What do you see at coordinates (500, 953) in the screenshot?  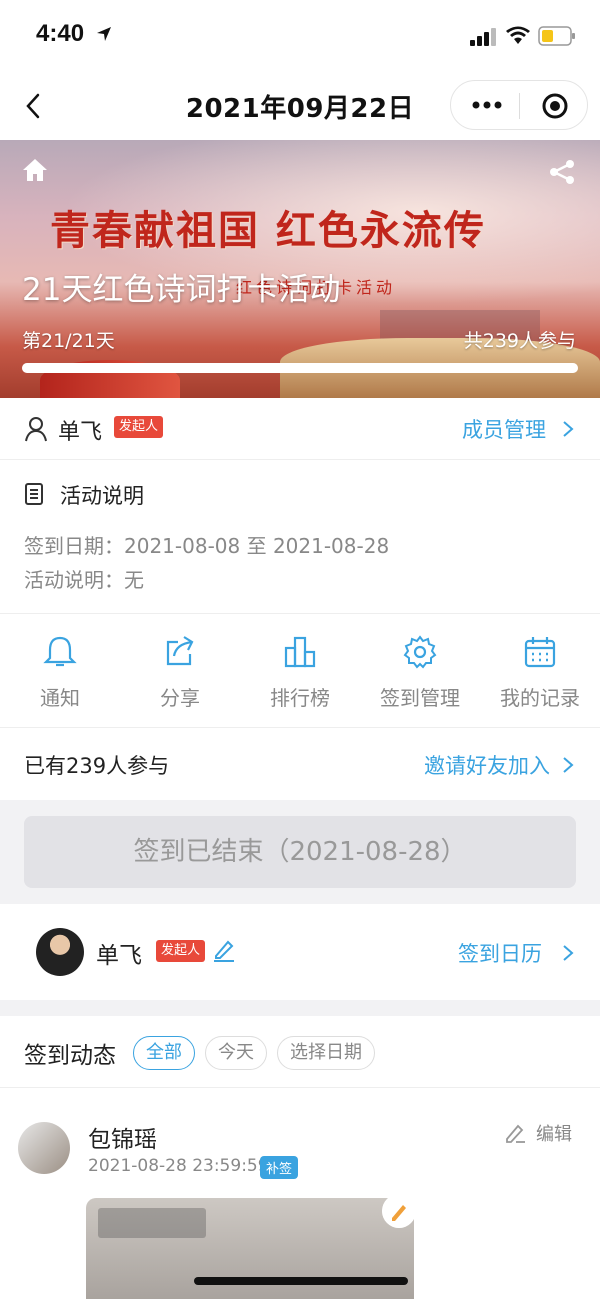 I see `checkin-calendar-link: 签到日历` at bounding box center [500, 953].